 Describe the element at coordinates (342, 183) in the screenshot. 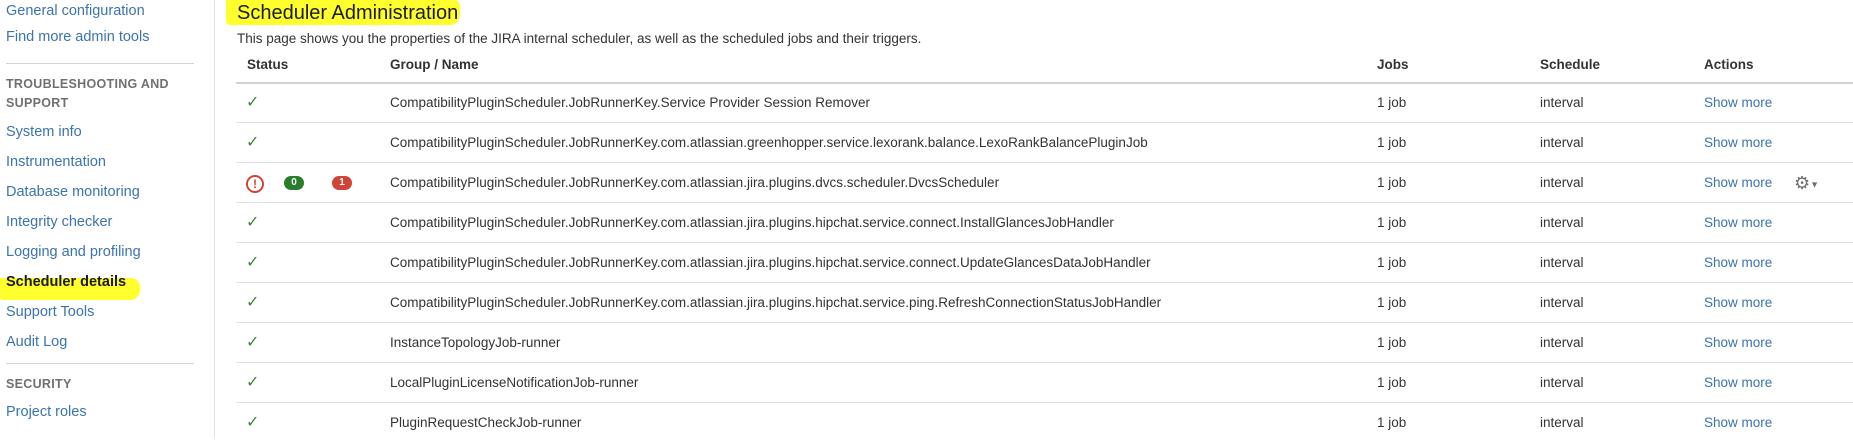

I see `failure-count-badge: 1` at that location.